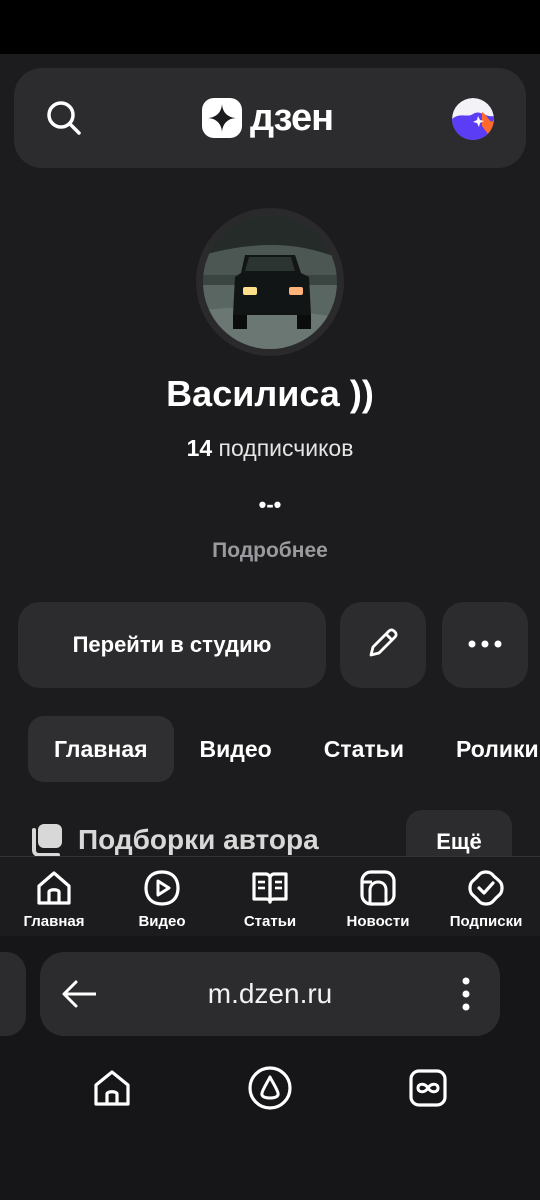 The height and width of the screenshot is (1200, 540). I want to click on more-horizontal-icon, so click(485, 645).